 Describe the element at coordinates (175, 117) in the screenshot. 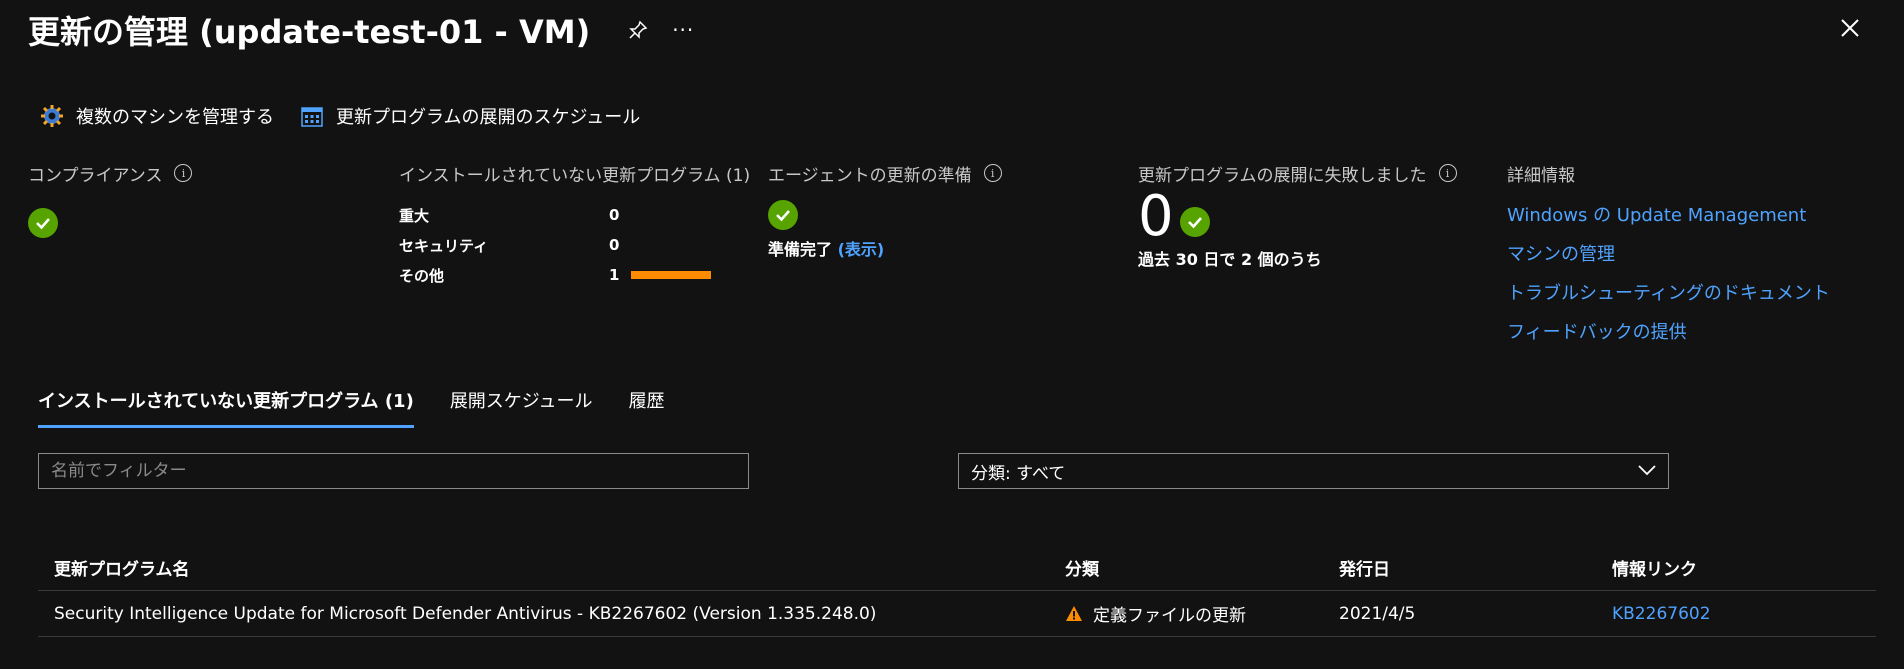

I see `manage-multiple-machines-label: 複数のマシンを管理する` at that location.